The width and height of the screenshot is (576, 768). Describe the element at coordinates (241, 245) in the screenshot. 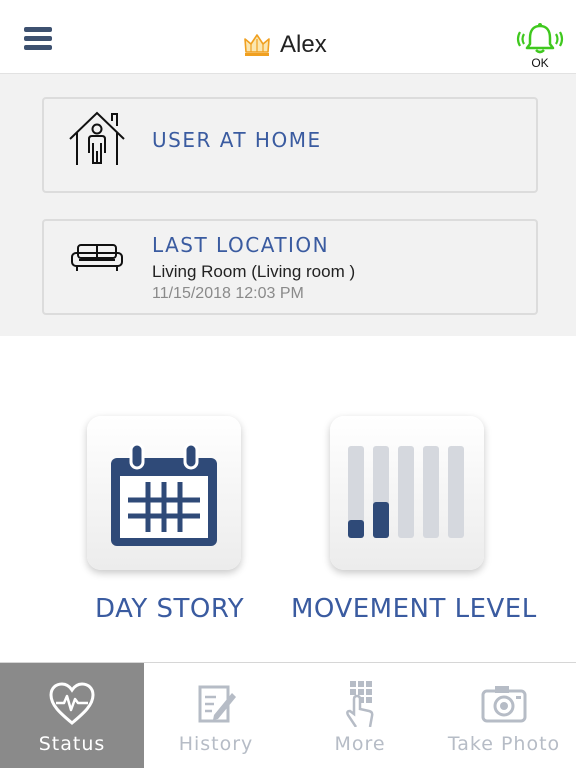

I see `last-location-title: LAST LOCATION` at that location.